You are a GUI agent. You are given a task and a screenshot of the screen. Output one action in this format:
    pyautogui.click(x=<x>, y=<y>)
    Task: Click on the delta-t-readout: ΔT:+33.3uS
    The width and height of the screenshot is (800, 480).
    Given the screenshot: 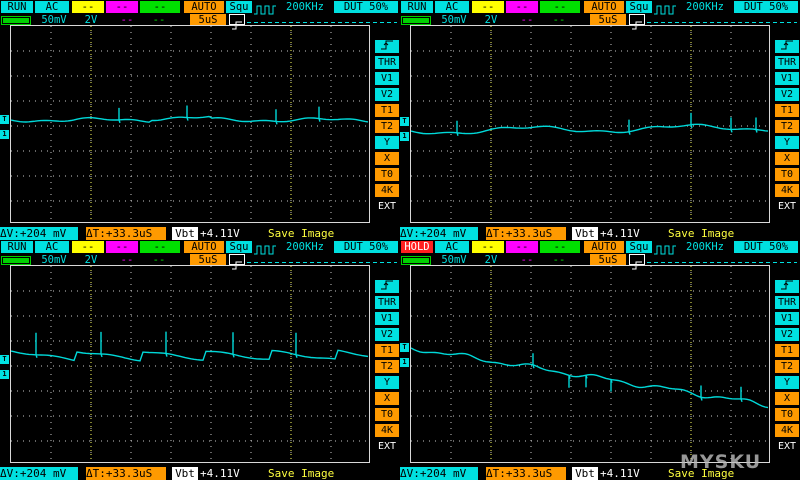 What is the action you would take?
    pyautogui.click(x=126, y=473)
    